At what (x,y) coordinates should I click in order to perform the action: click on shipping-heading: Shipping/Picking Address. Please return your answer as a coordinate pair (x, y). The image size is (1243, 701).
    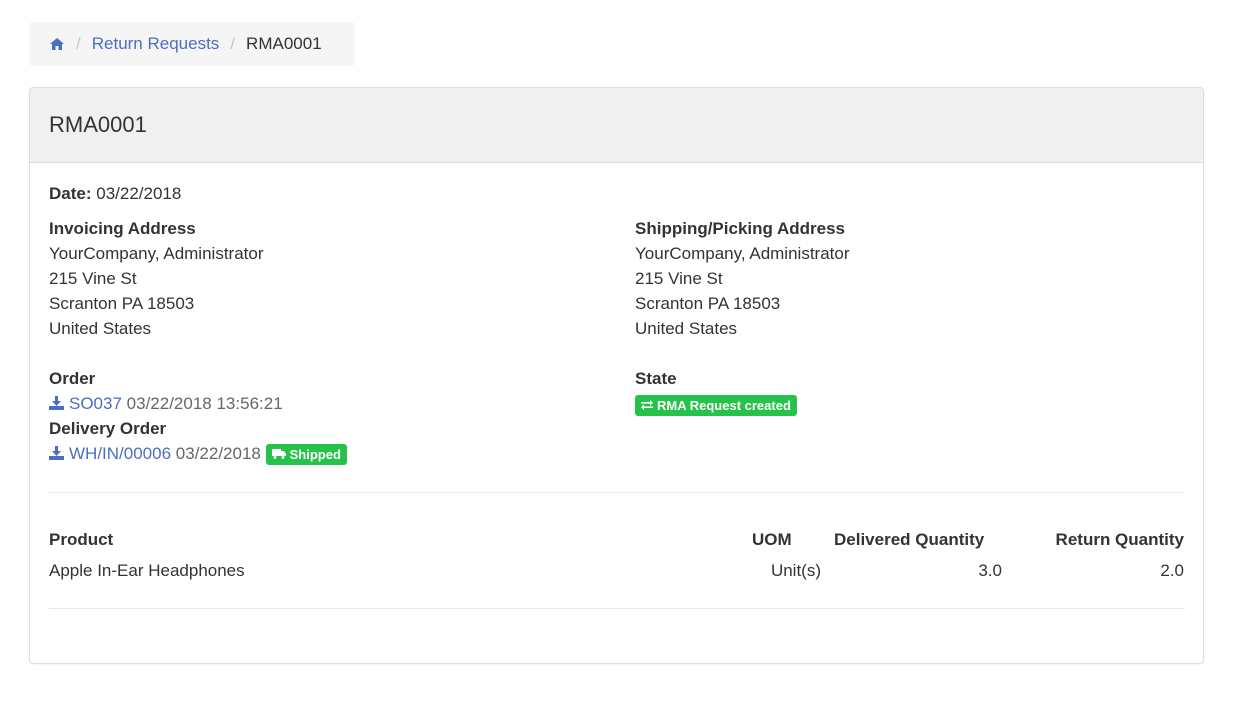
    Looking at the image, I should click on (740, 228).